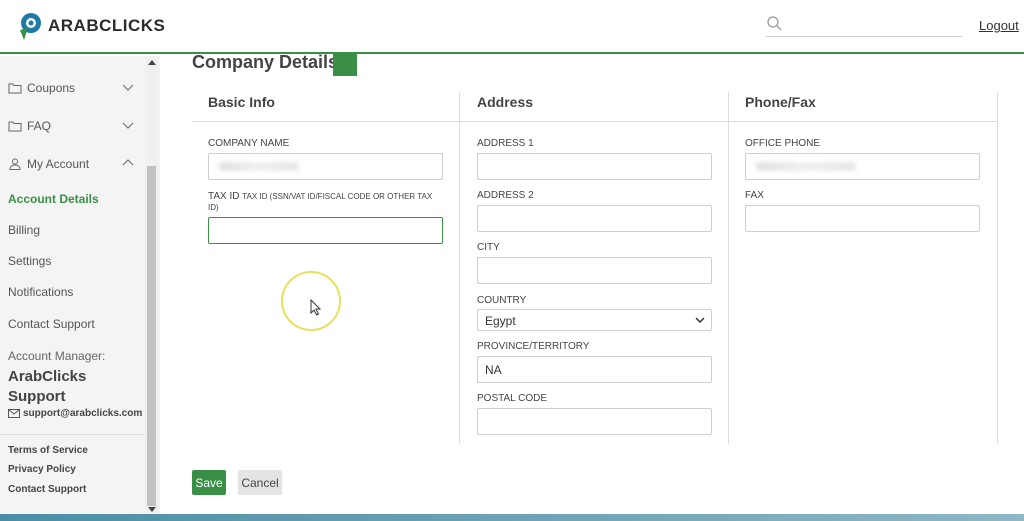 This screenshot has height=521, width=1024. Describe the element at coordinates (864, 26) in the screenshot. I see `search-input` at that location.